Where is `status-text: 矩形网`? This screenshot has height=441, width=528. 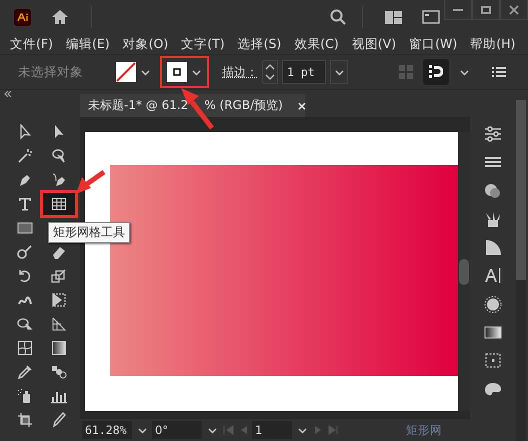
status-text: 矩形网 is located at coordinates (424, 430).